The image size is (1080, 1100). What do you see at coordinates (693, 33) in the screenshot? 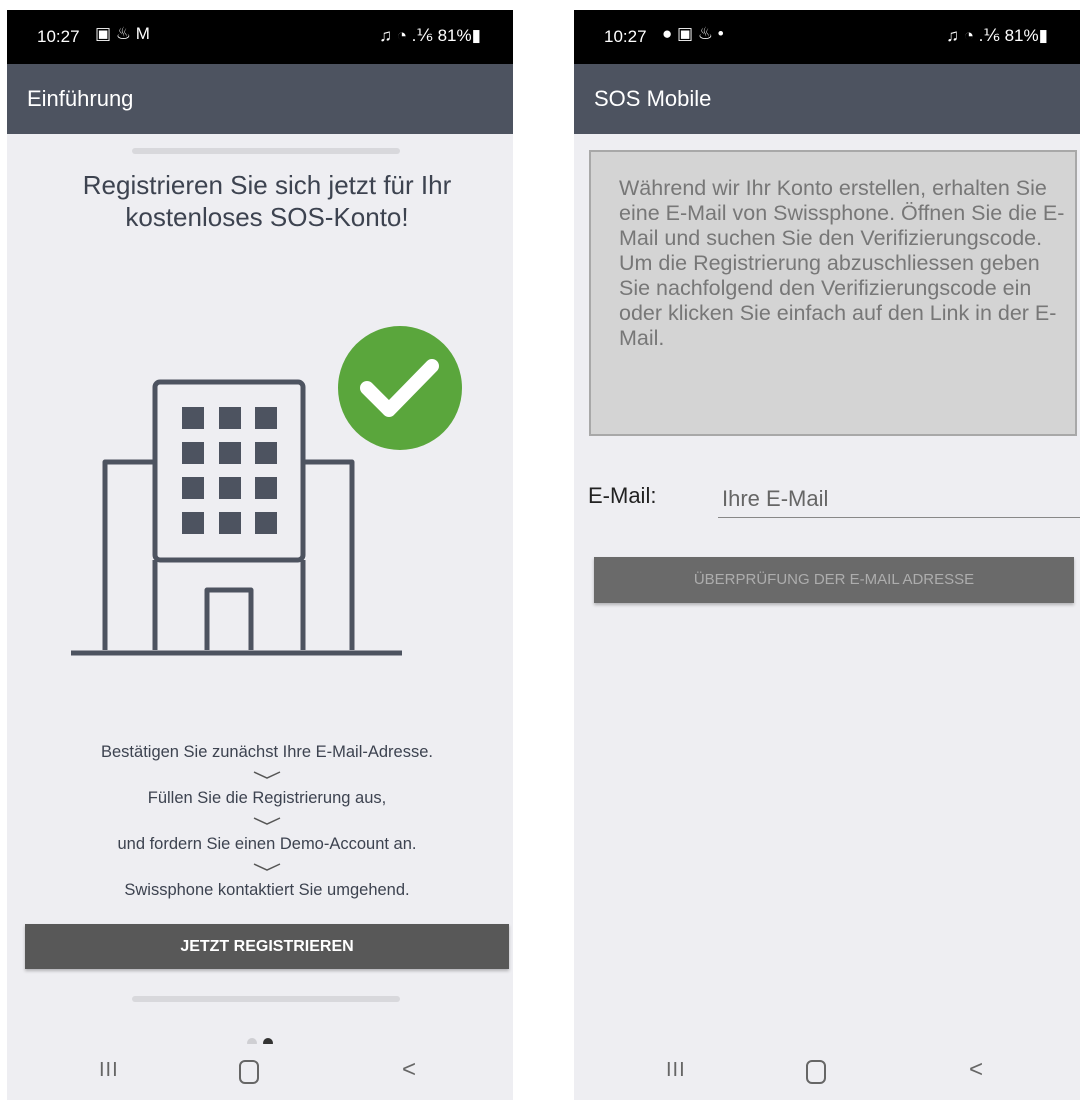
I see `notification-icons: ● ▣ ♨ •` at bounding box center [693, 33].